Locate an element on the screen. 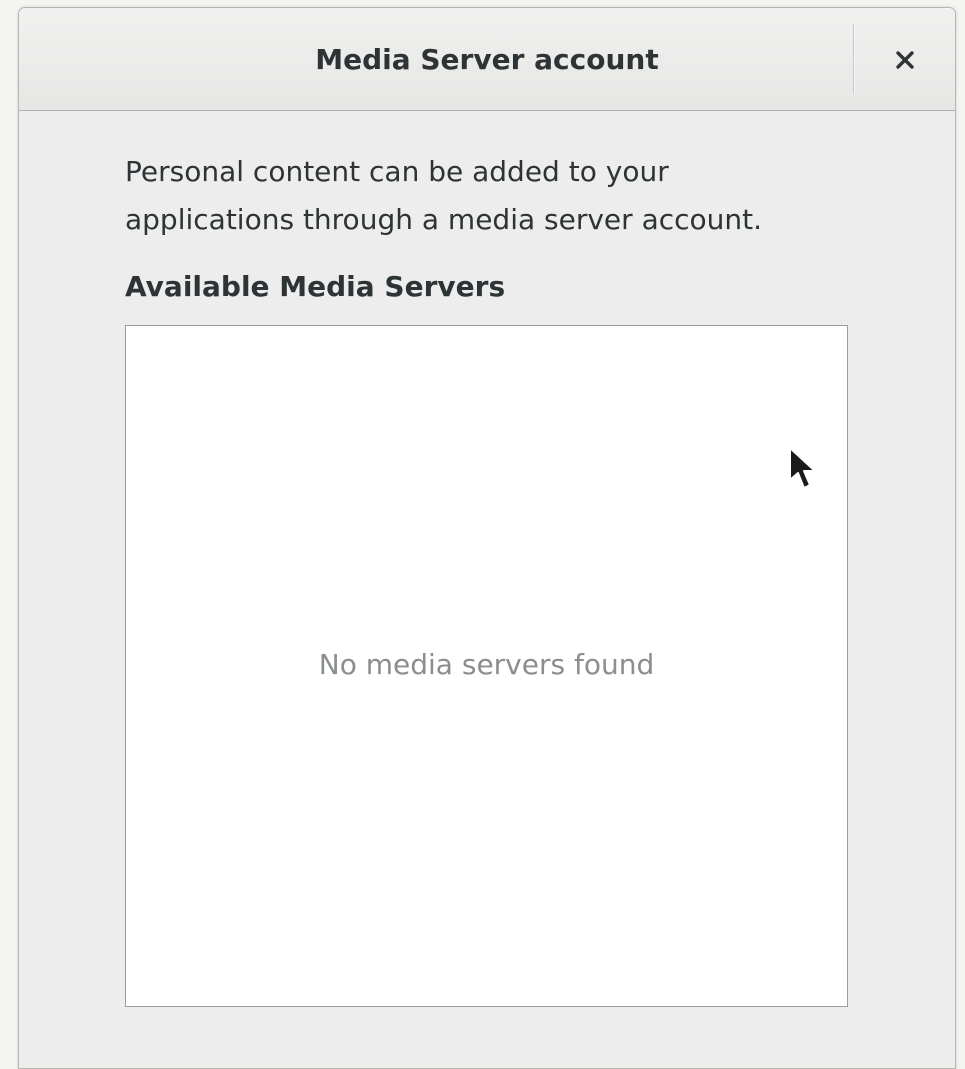 The width and height of the screenshot is (965, 1069). close-button is located at coordinates (905, 60).